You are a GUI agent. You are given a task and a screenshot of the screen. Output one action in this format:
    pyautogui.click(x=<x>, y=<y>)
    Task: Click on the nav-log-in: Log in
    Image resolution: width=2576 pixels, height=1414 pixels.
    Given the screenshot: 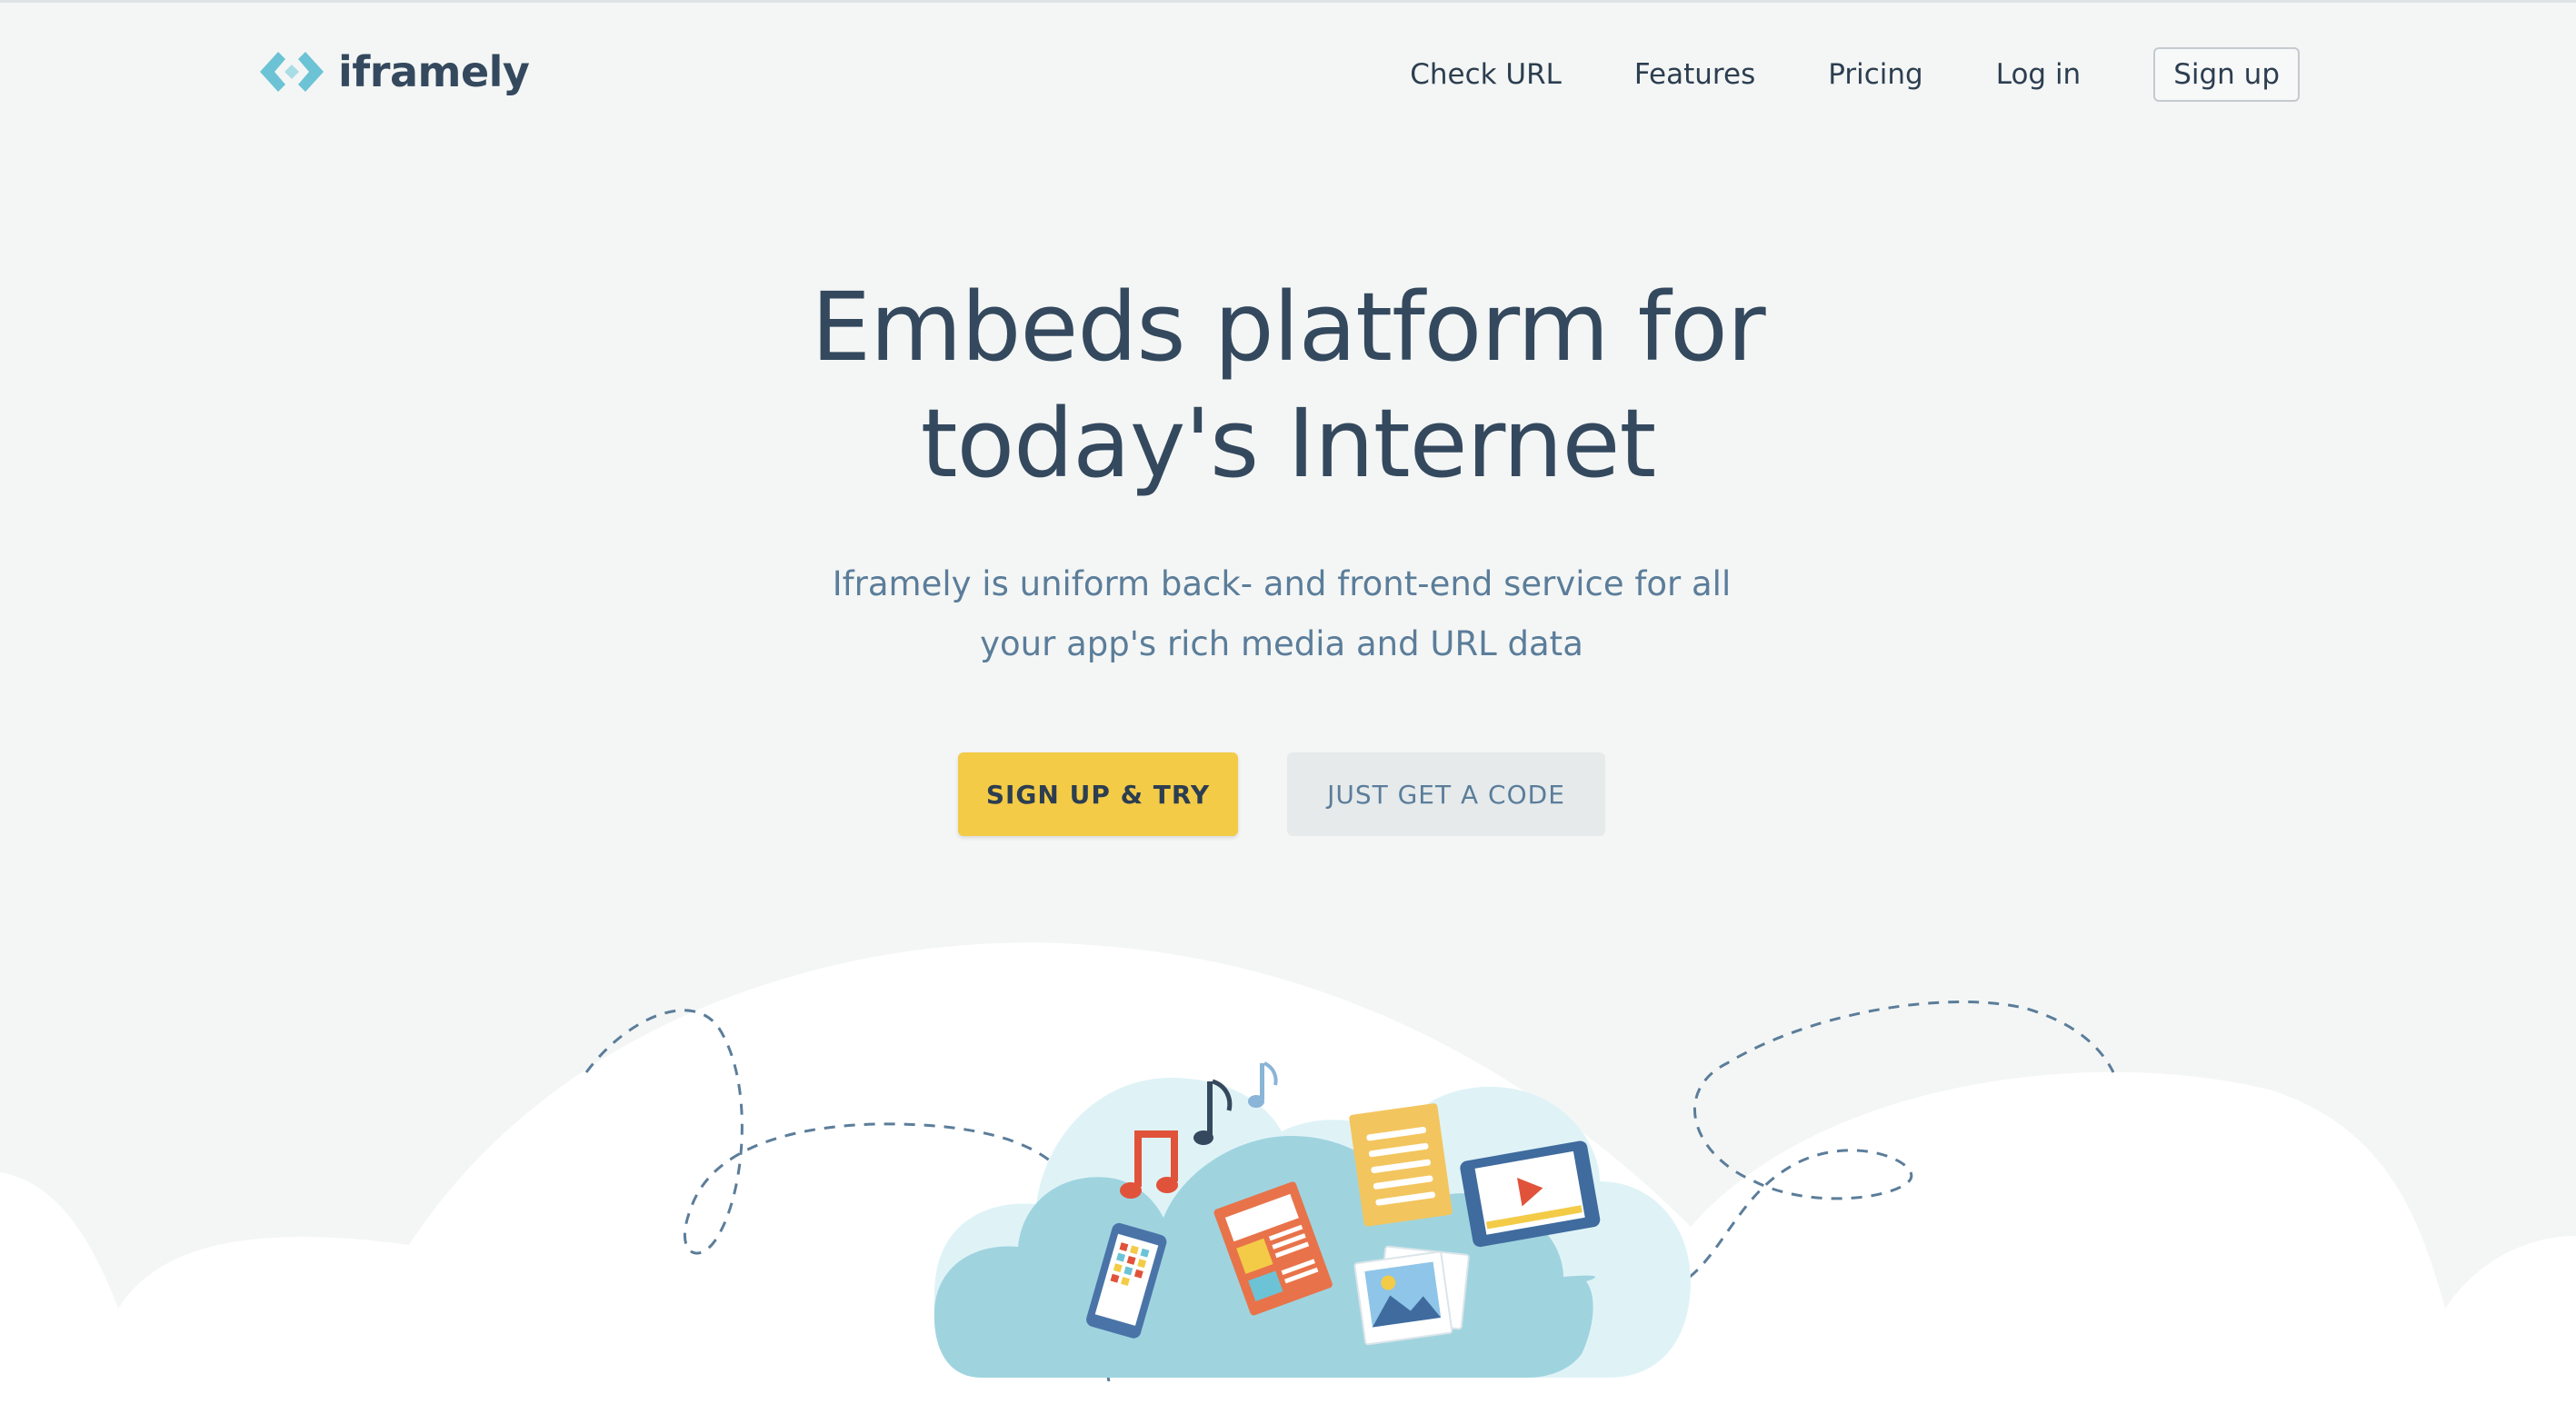 What is the action you would take?
    pyautogui.click(x=2038, y=74)
    